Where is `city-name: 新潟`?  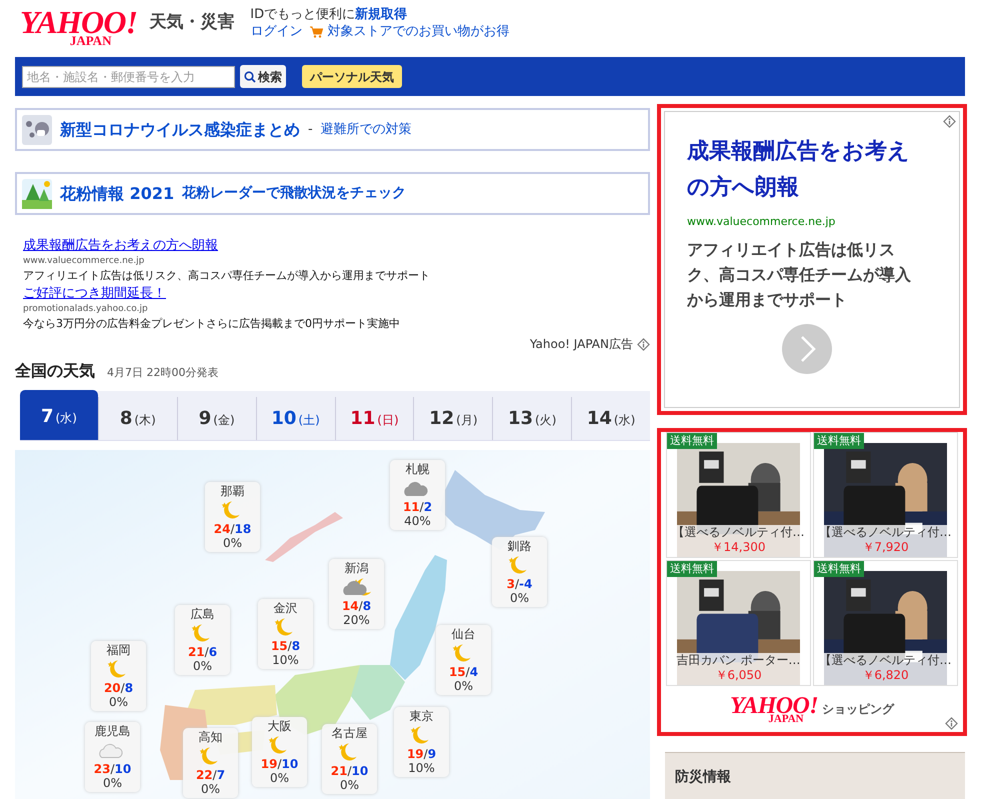
city-name: 新潟 is located at coordinates (356, 568).